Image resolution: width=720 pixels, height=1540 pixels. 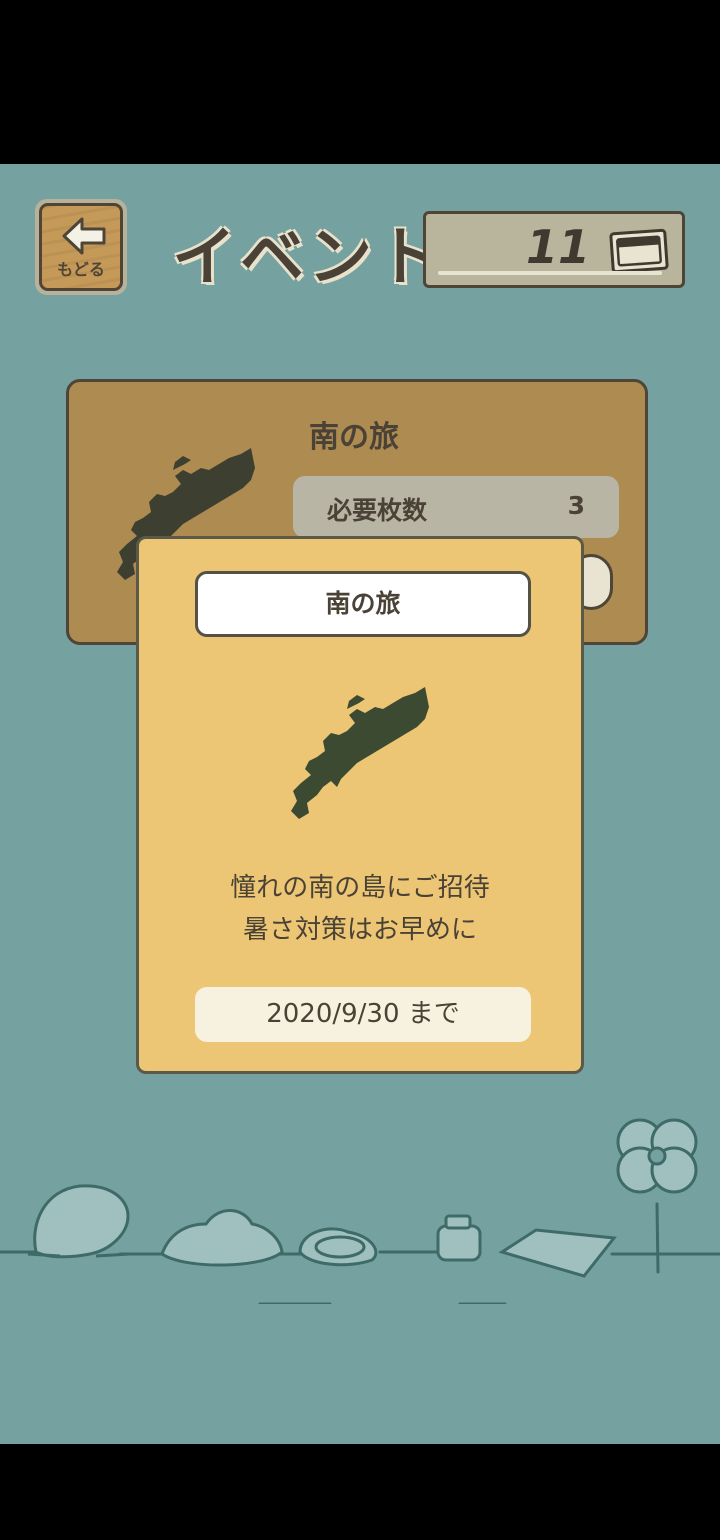 What do you see at coordinates (456, 507) in the screenshot?
I see `required-tickets-box: 必要枚数 3` at bounding box center [456, 507].